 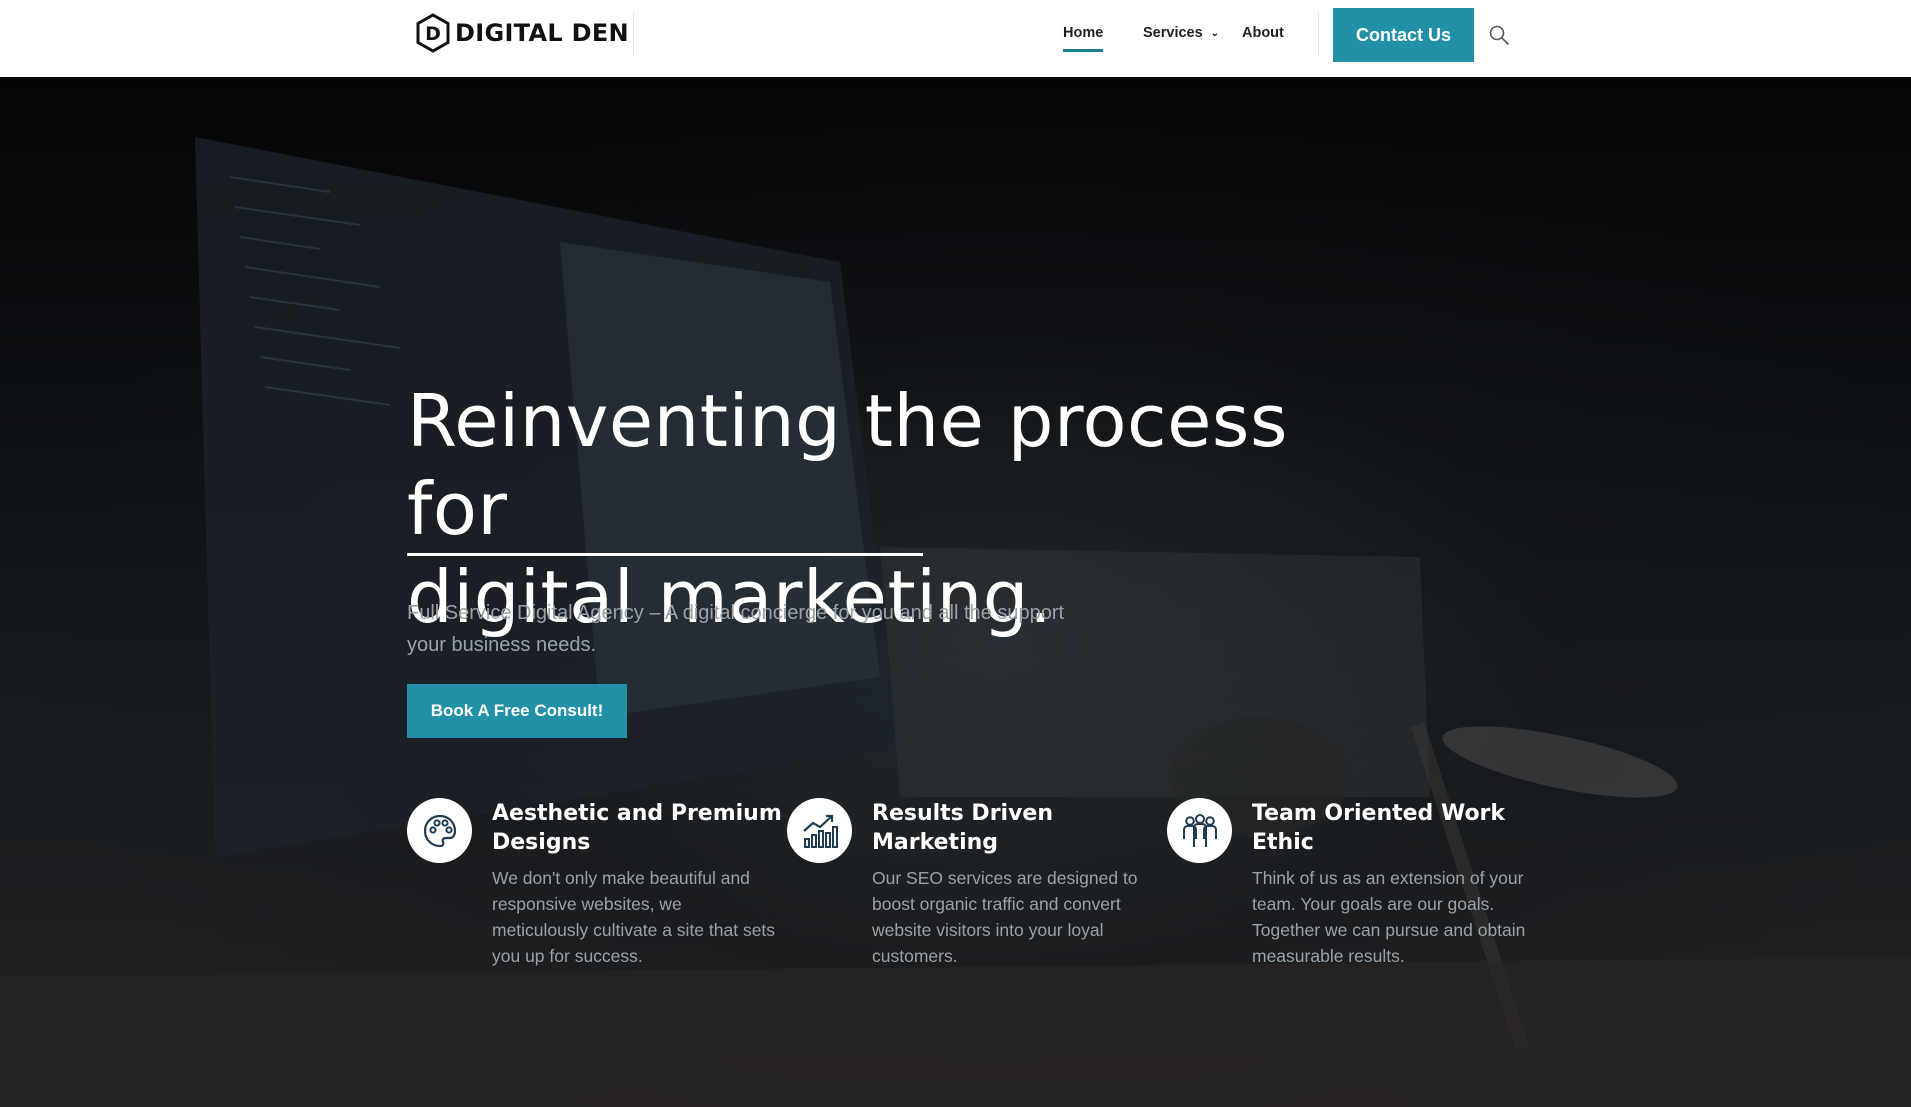 I want to click on nav-services-link: Services ⌄, so click(x=1181, y=33).